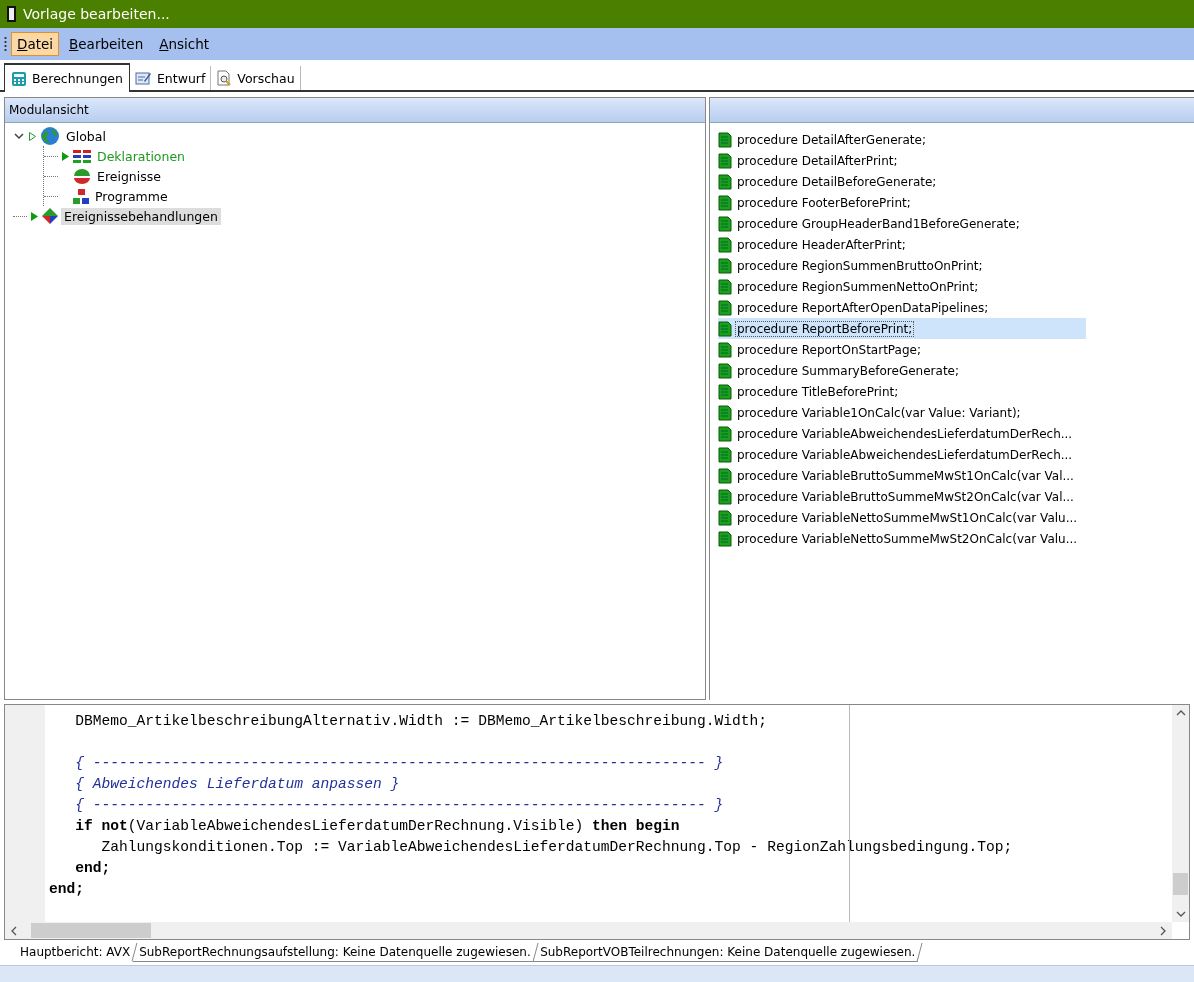 The width and height of the screenshot is (1194, 982). What do you see at coordinates (237, 784) in the screenshot?
I see `code-line: { Abweichendes Lieferdatum anpassen }` at bounding box center [237, 784].